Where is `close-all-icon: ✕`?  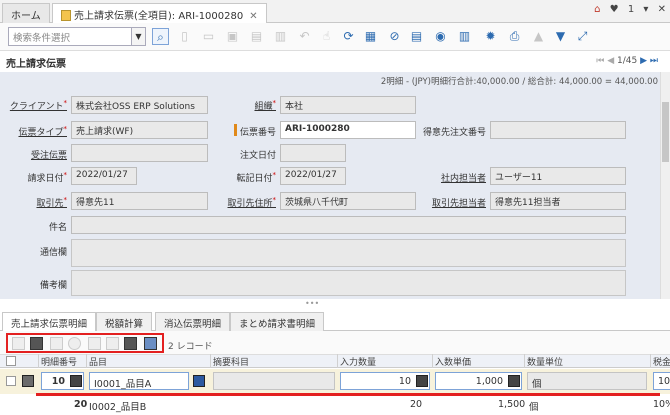 close-all-icon: ✕ is located at coordinates (662, 9).